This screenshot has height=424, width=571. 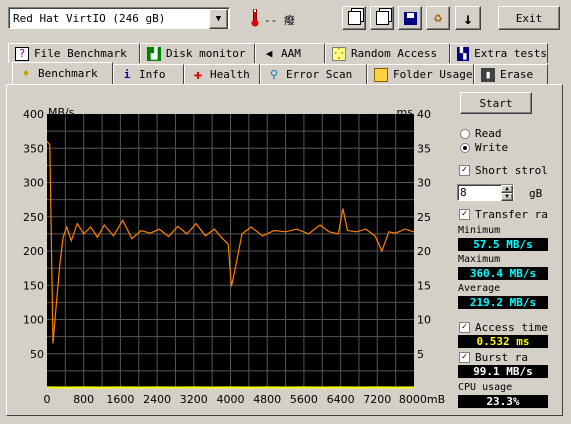 I want to click on burst-rate-checkbox: ✓, so click(x=464, y=357).